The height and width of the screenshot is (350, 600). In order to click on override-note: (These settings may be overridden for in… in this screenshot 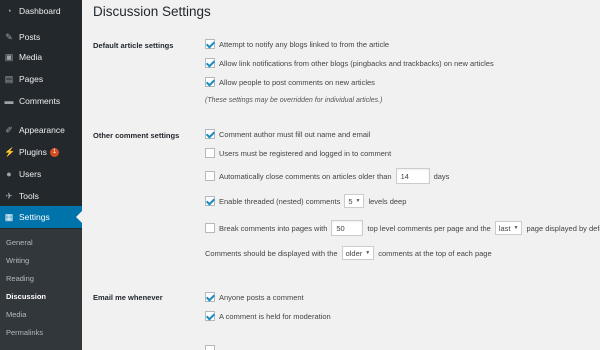, I will do `click(294, 100)`.